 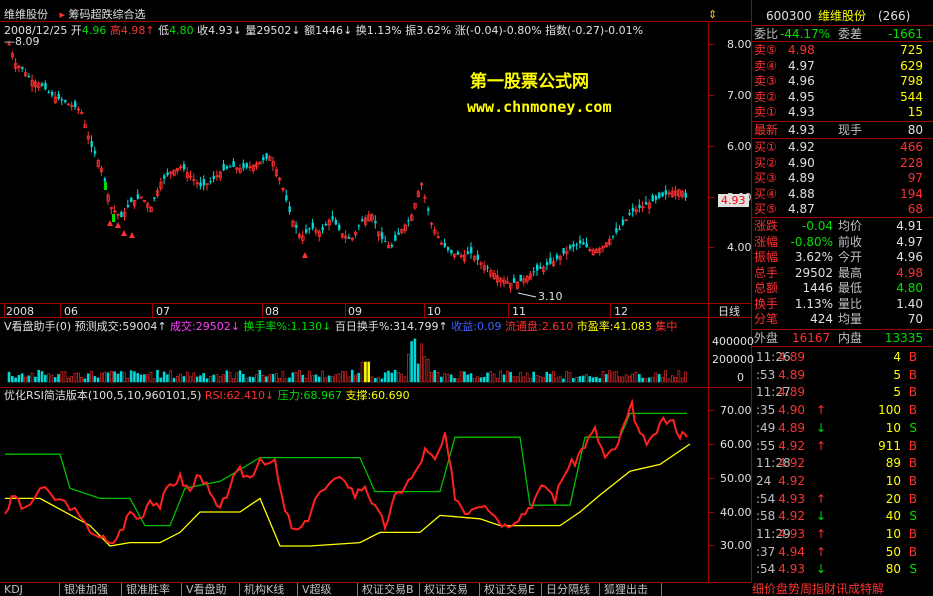 I want to click on tick-time: :35, so click(x=766, y=410).